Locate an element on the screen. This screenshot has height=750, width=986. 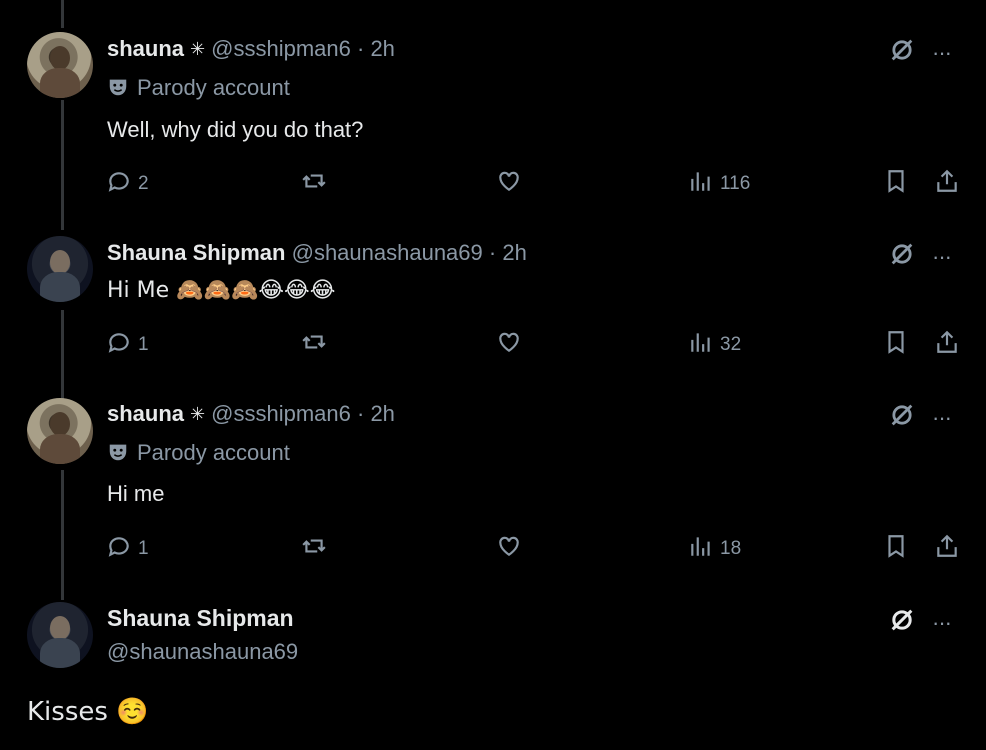
reply-button: 2 is located at coordinates (127, 184).